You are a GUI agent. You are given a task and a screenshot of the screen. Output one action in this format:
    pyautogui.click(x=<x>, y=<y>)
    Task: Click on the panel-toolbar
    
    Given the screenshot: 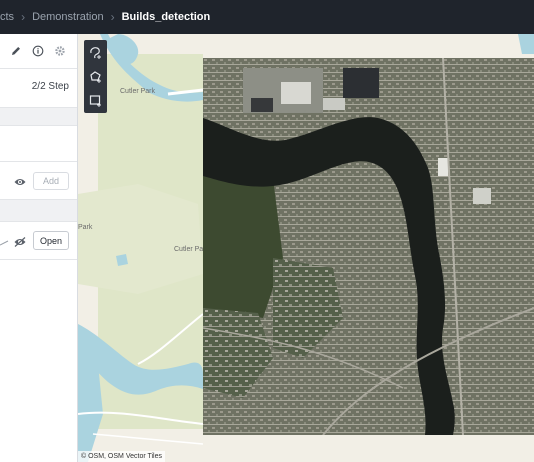 What is the action you would take?
    pyautogui.click(x=38, y=51)
    